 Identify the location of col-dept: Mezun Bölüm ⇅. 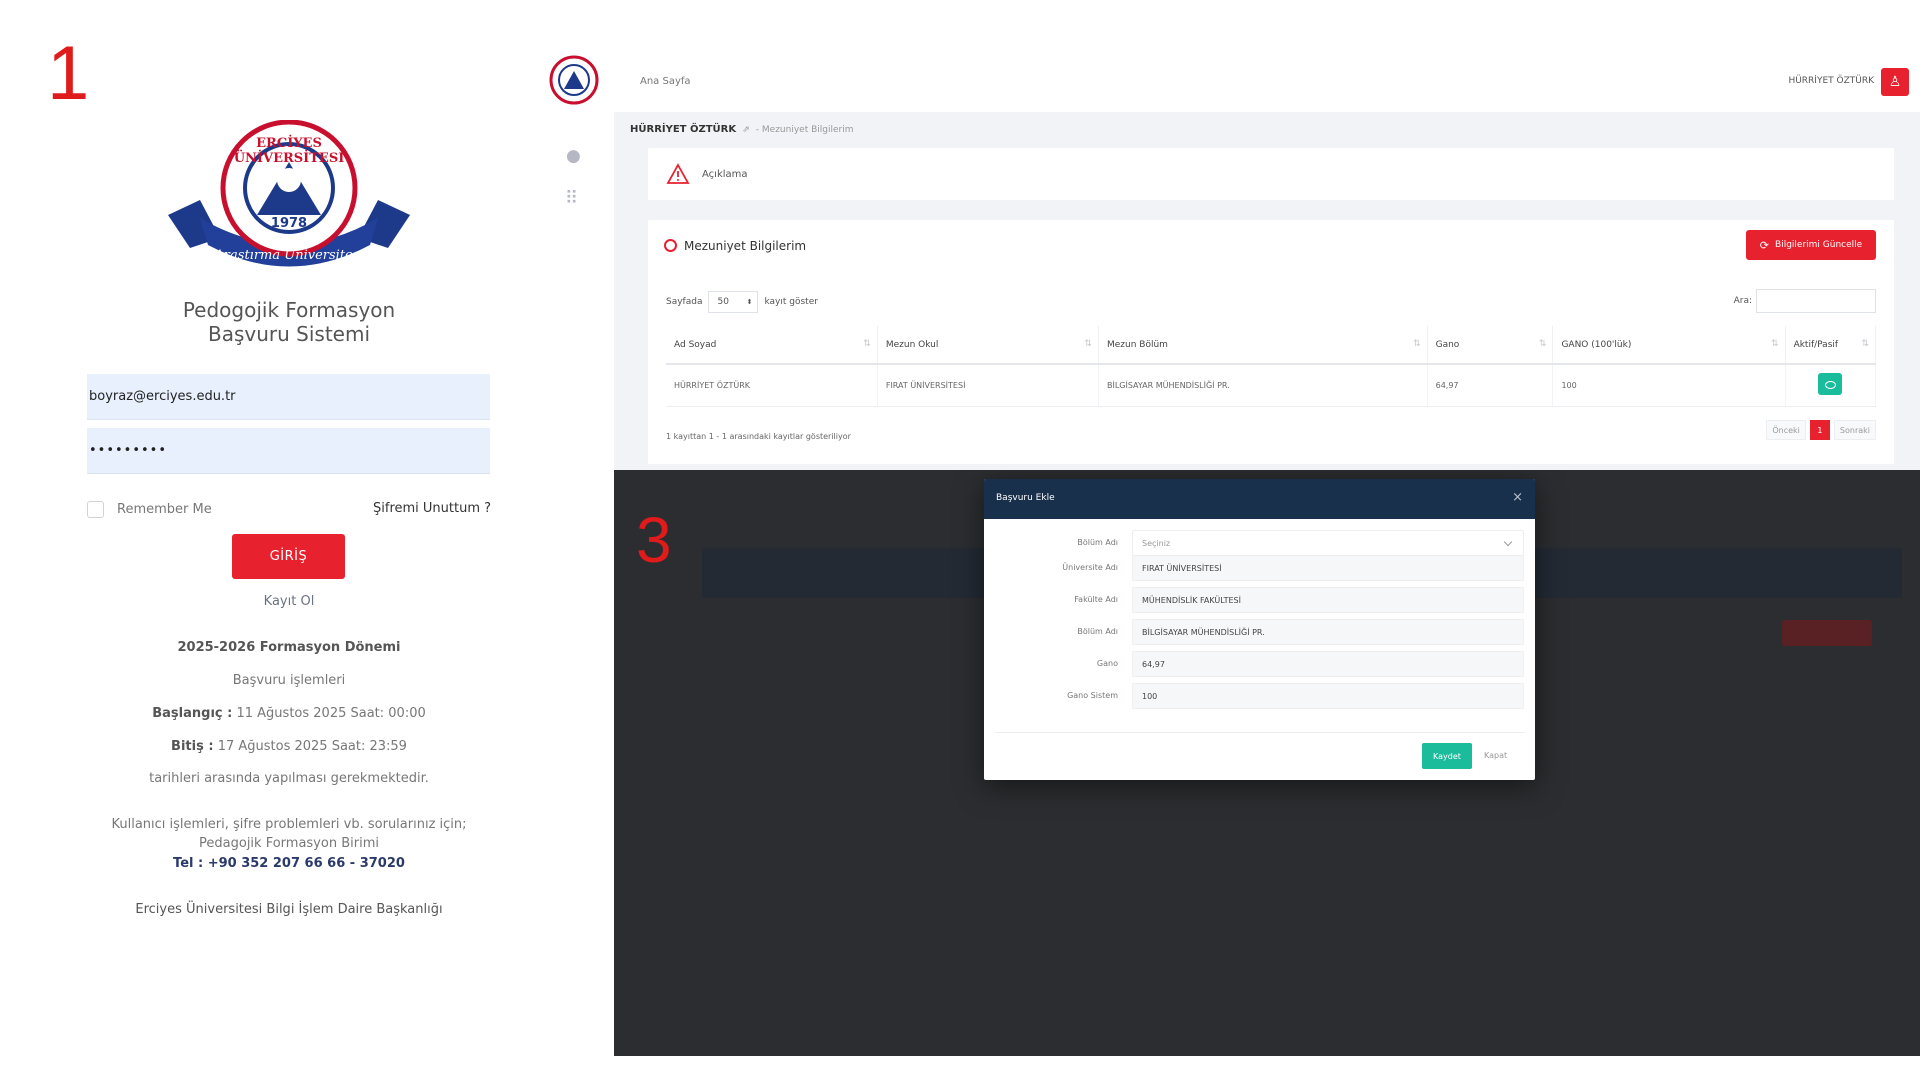
(1263, 345).